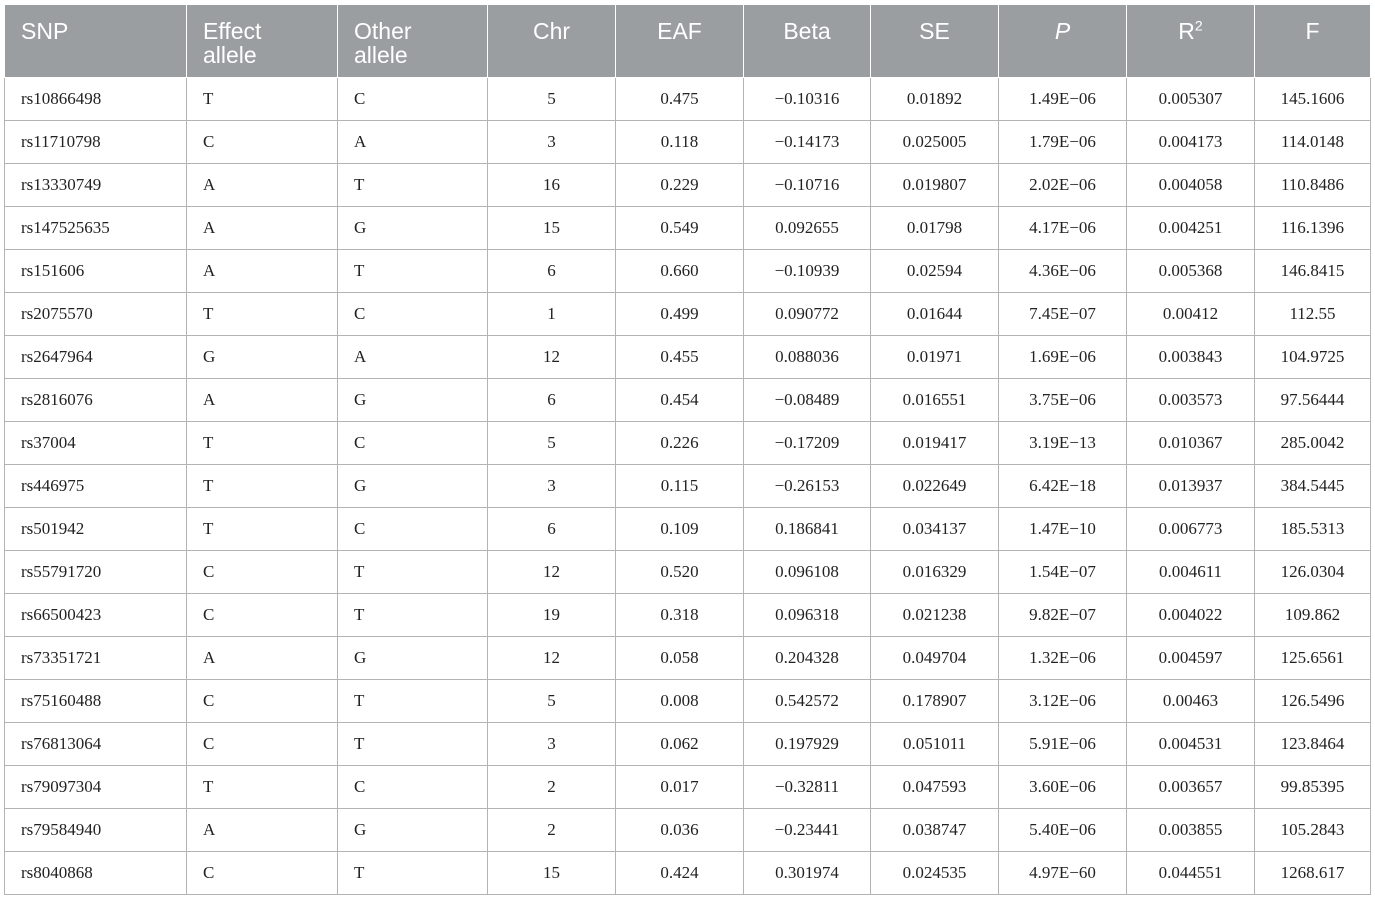  What do you see at coordinates (551, 400) in the screenshot?
I see `cell-chr: 6` at bounding box center [551, 400].